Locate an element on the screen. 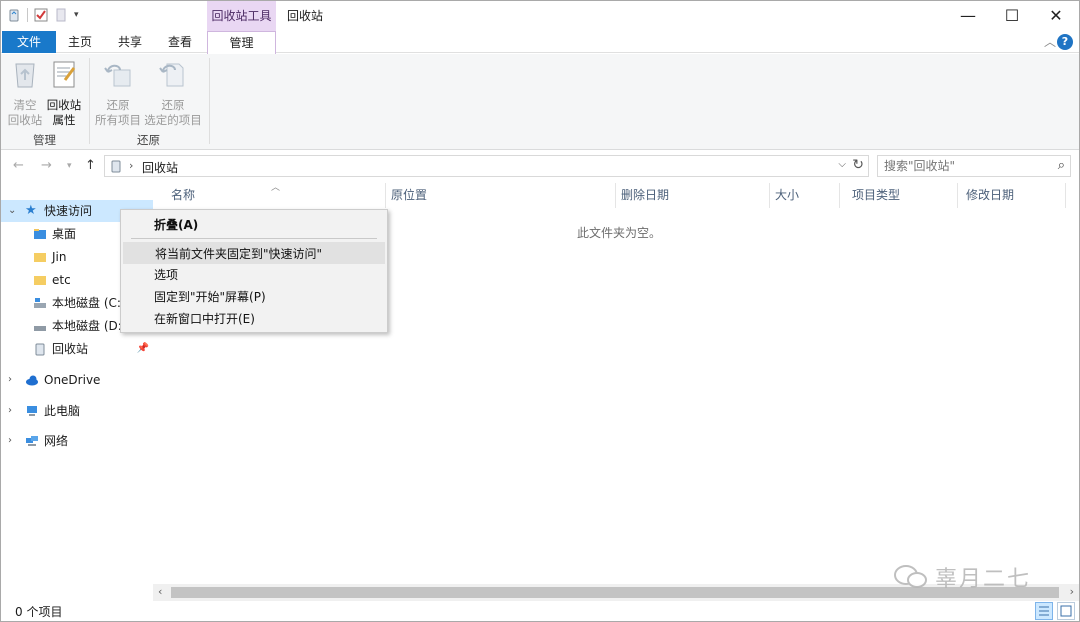  scroll-left-arrow-icon: ‹ is located at coordinates (160, 591).